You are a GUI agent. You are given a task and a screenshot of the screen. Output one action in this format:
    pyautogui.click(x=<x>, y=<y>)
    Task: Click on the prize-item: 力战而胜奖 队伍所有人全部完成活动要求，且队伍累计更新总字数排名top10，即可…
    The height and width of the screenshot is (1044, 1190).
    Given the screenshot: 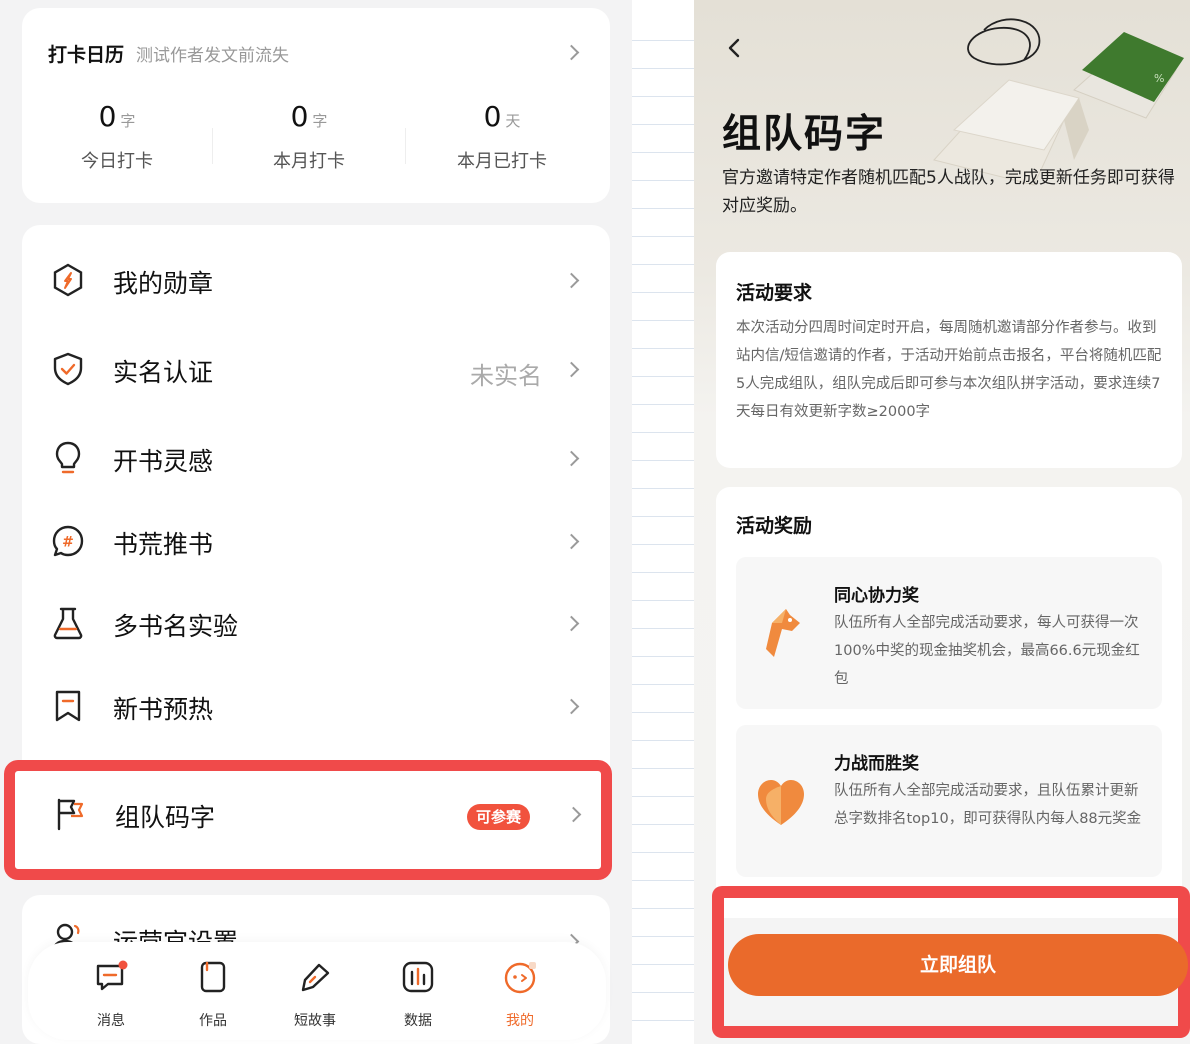 What is the action you would take?
    pyautogui.click(x=949, y=801)
    